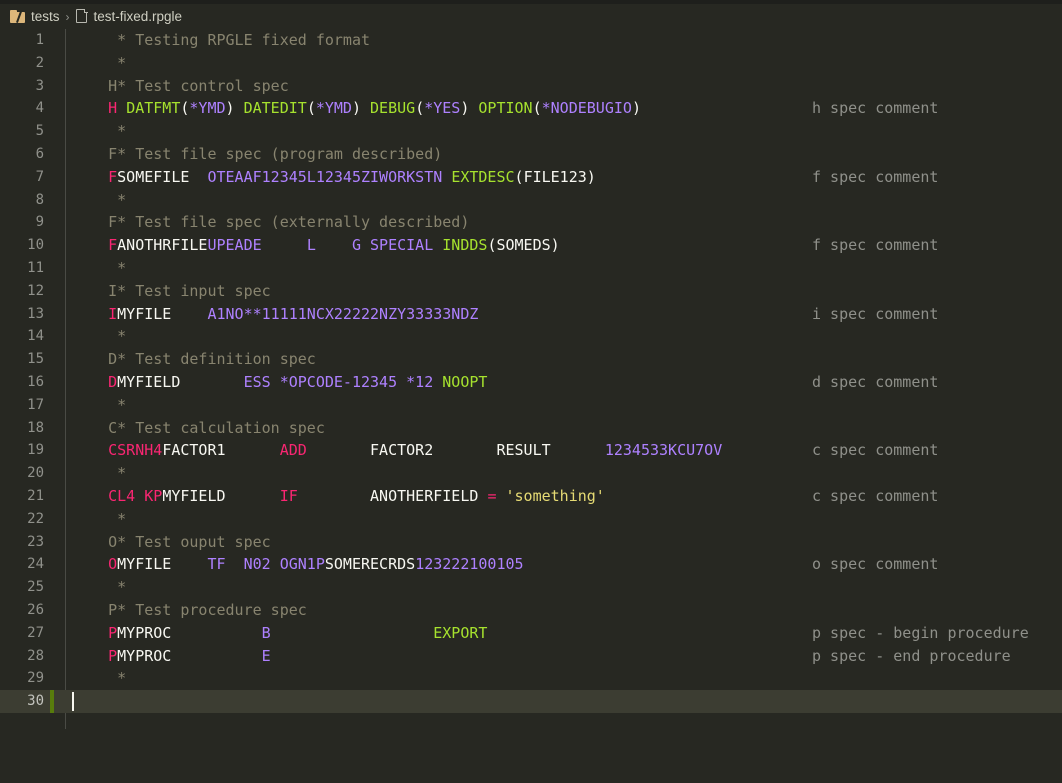 This screenshot has height=783, width=1062. I want to click on code-line: 26 P* Test procedure spec, so click(531, 610).